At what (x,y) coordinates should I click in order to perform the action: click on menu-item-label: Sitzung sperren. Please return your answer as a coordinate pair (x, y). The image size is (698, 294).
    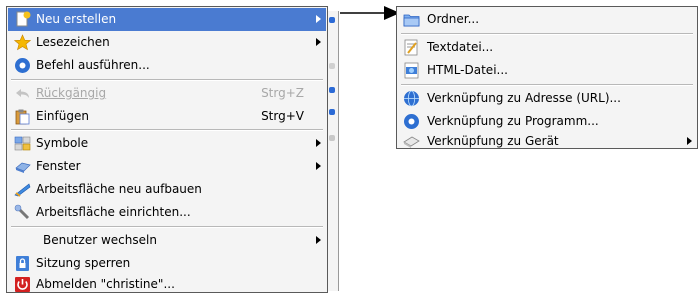
    Looking at the image, I should click on (83, 263).